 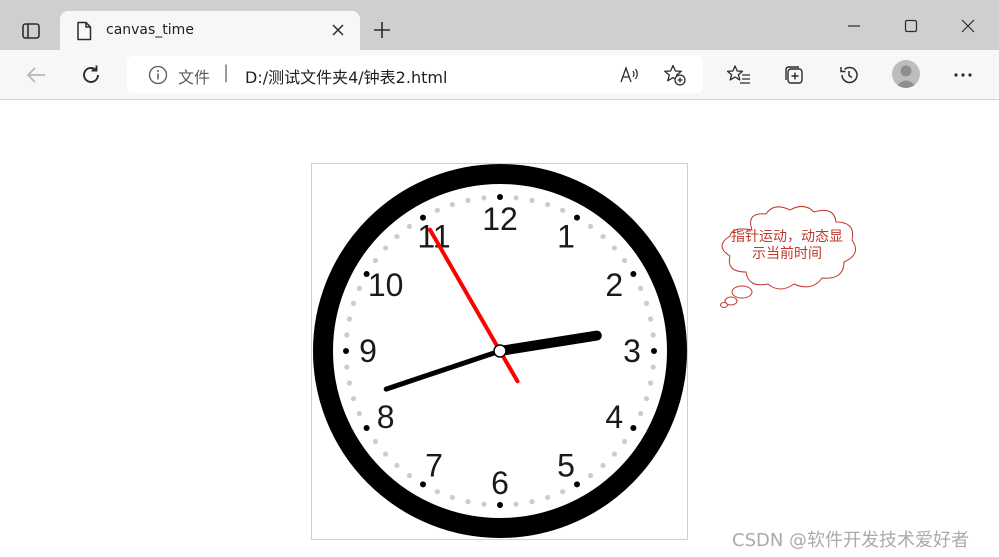 I want to click on title-bar: canvas_time, so click(x=499, y=25).